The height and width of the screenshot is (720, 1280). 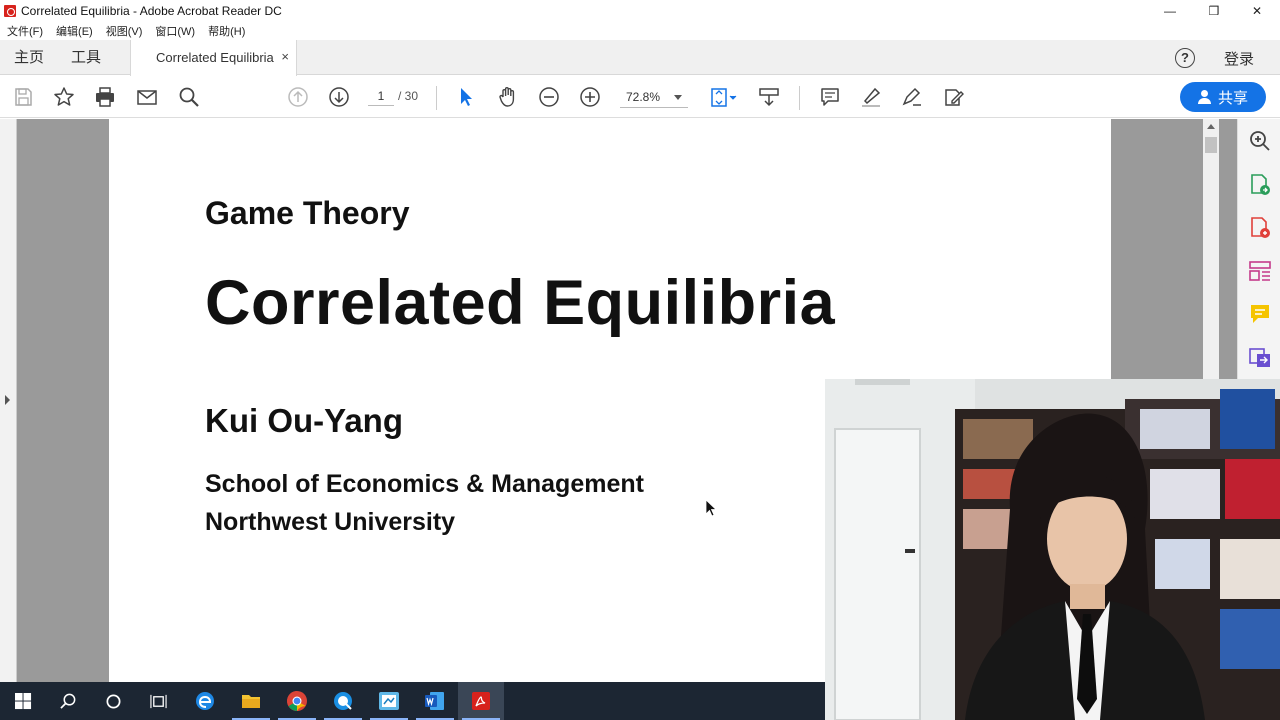 What do you see at coordinates (330, 522) in the screenshot?
I see `affiliation-university: Northwest University` at bounding box center [330, 522].